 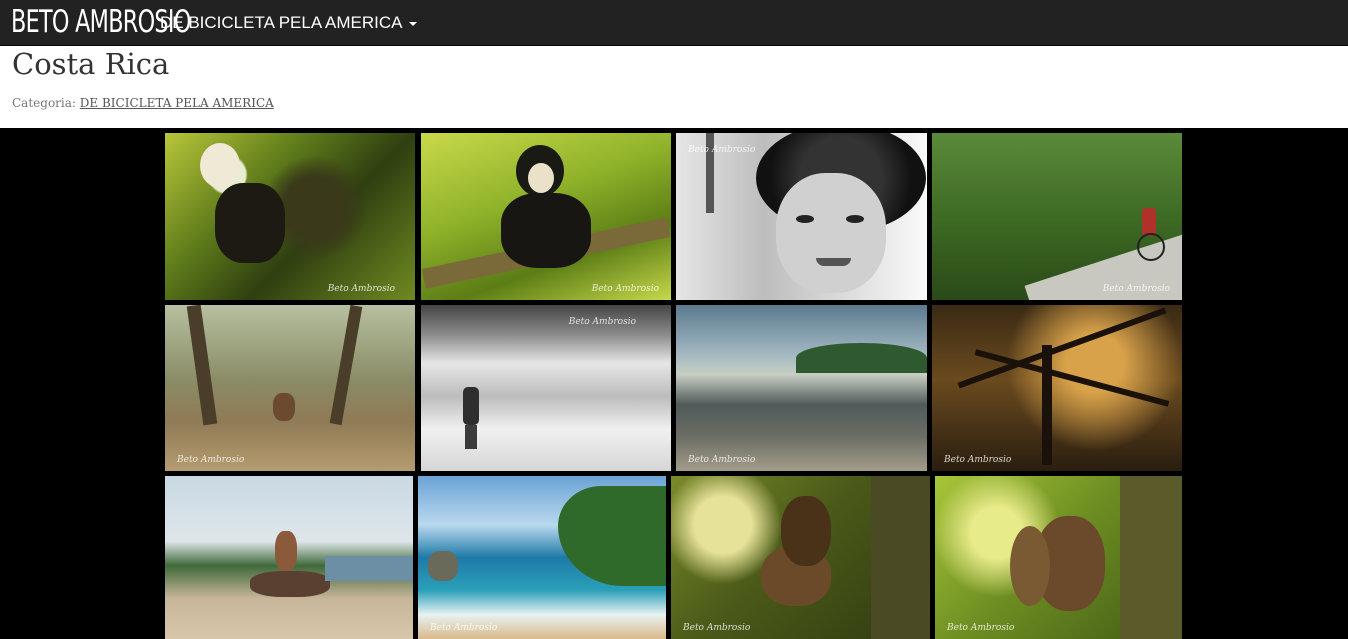 I want to click on photo-rocky-shore: Beto Ambrosio, so click(x=801, y=388).